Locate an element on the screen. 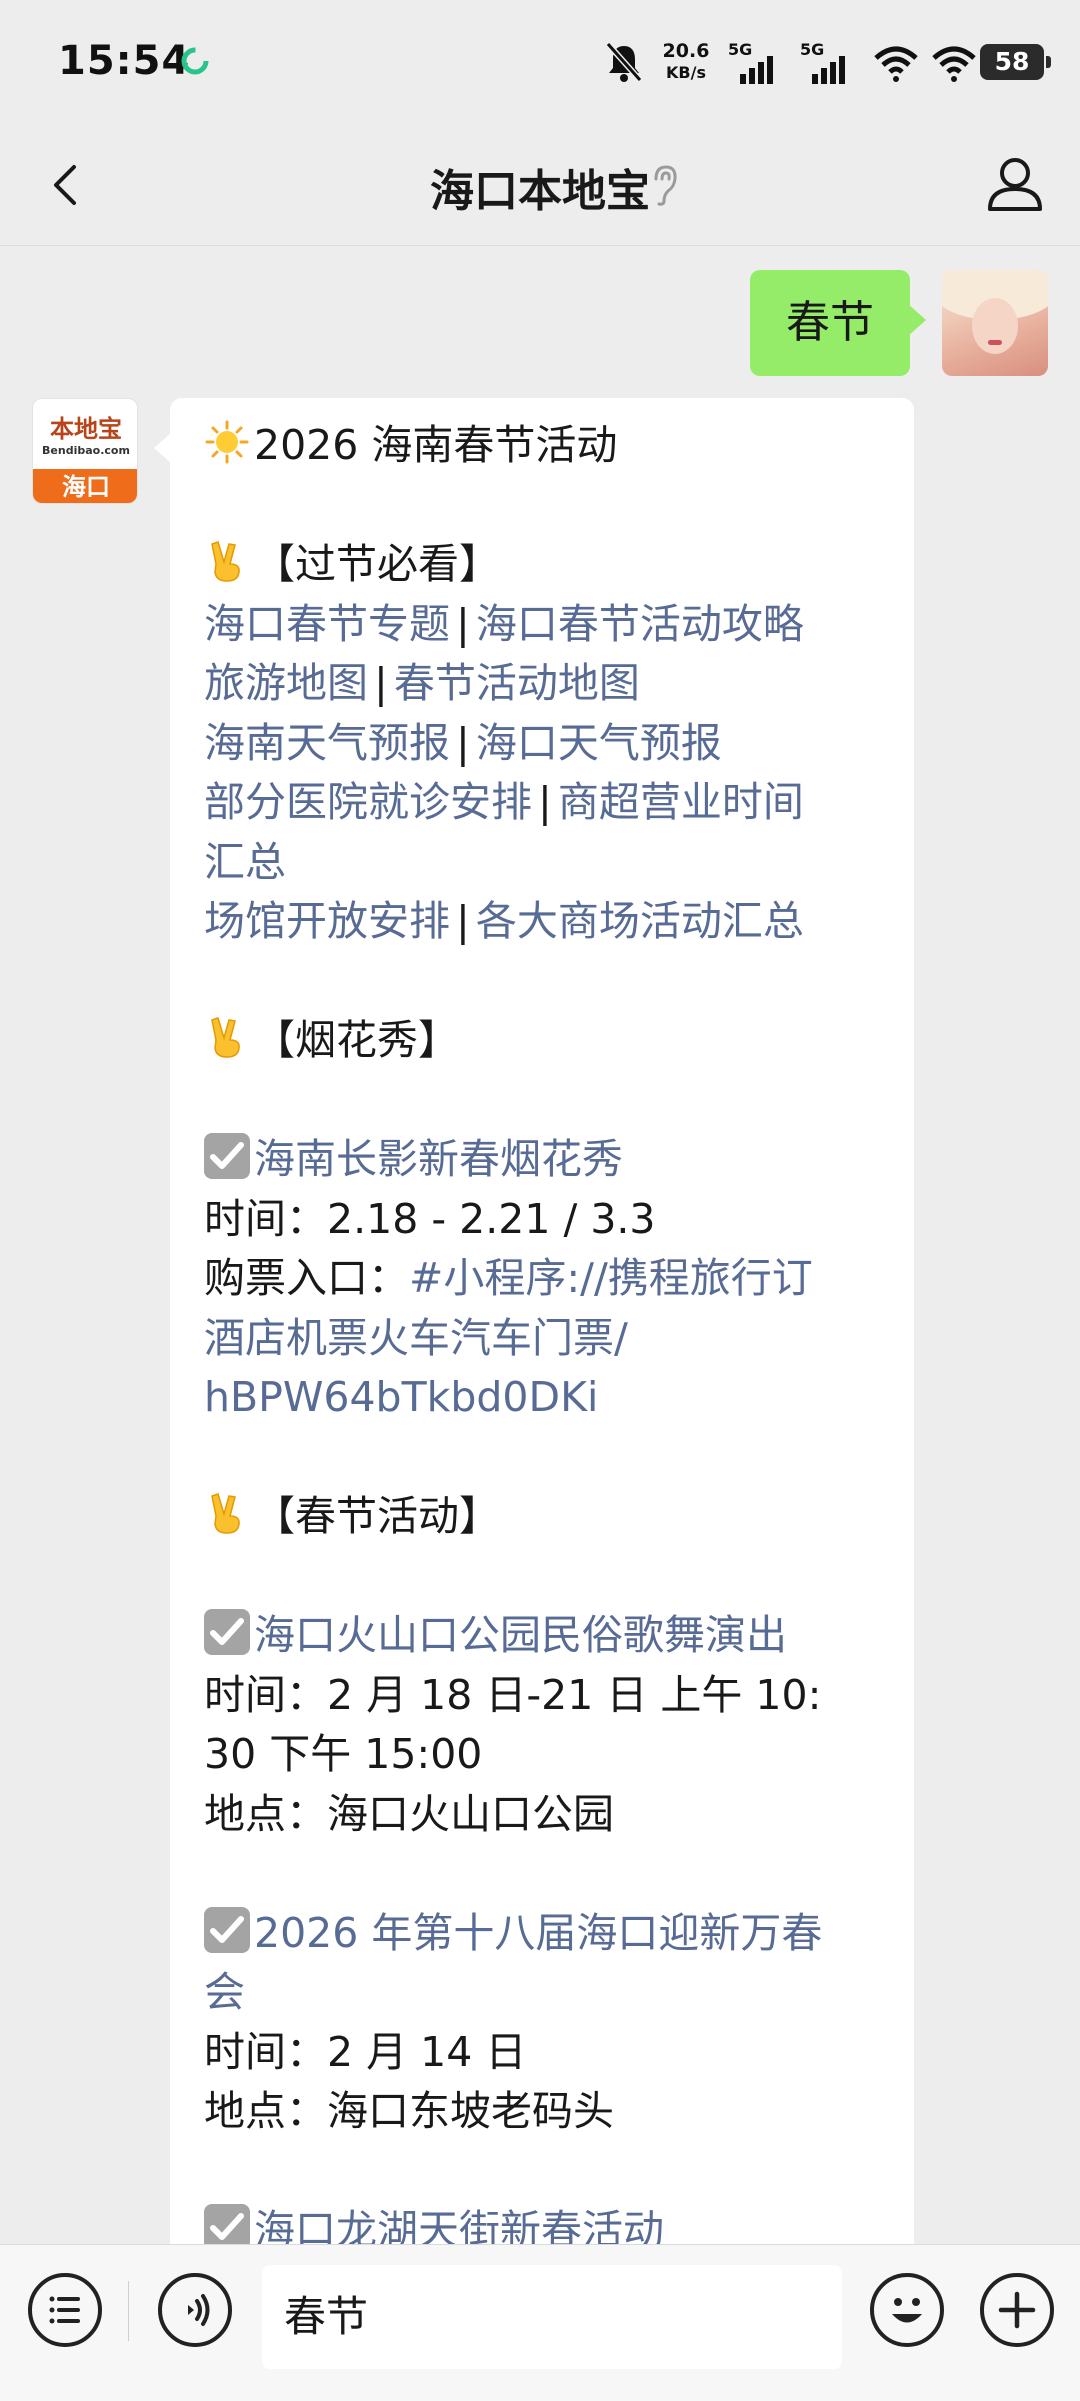 The image size is (1080, 2401). section-header-spring-events: 【春节活动】 is located at coordinates (542, 1517).